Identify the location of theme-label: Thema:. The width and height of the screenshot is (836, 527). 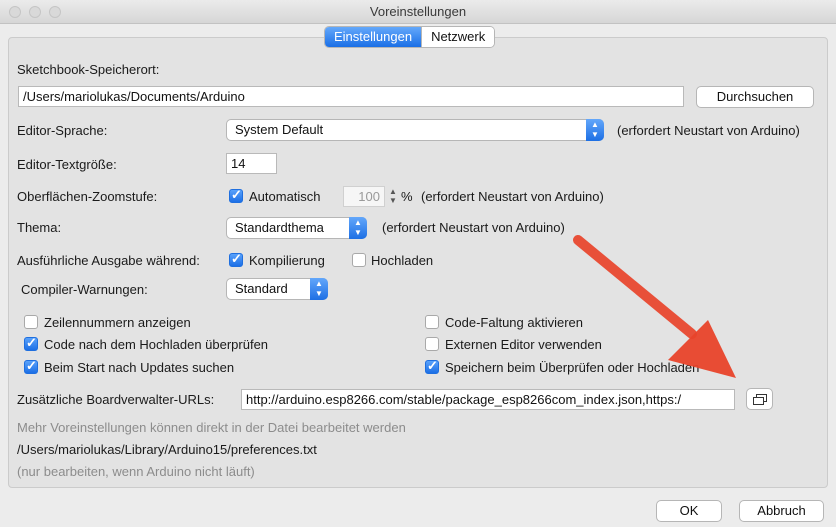
(39, 227).